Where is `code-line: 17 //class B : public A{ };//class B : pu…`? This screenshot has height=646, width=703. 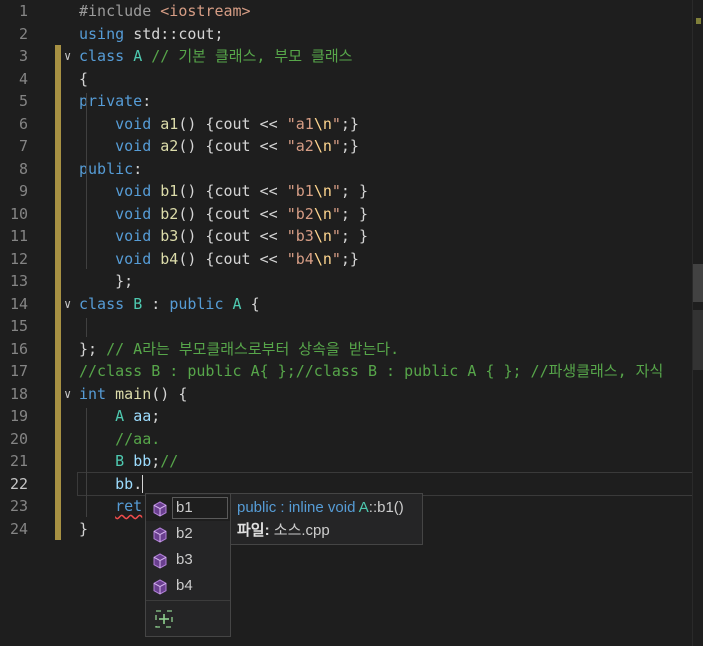 code-line: 17 //class B : public A{ };//class B : pu… is located at coordinates (346, 371).